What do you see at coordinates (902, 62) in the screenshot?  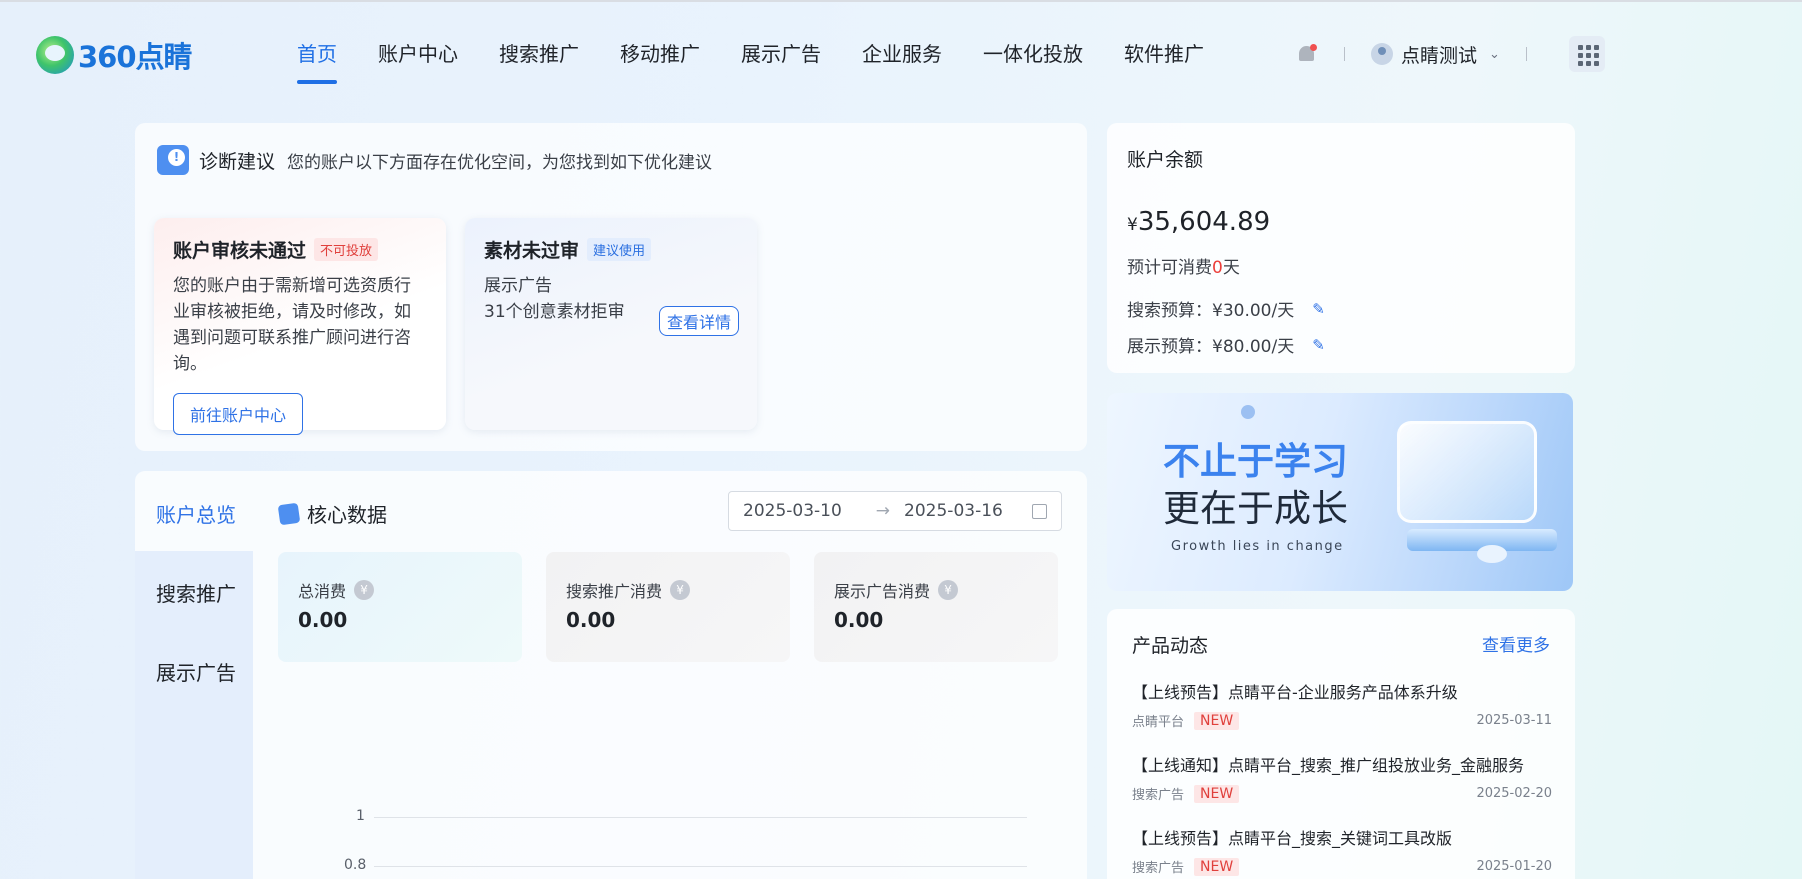 I see `nav-enterprise-service: 企业服务` at bounding box center [902, 62].